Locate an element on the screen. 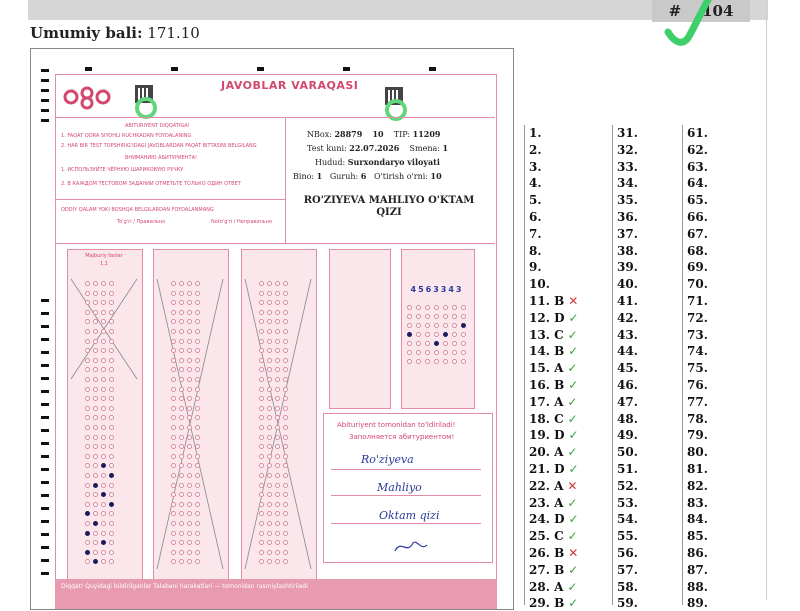  code-digits: 4563343 is located at coordinates (437, 289).